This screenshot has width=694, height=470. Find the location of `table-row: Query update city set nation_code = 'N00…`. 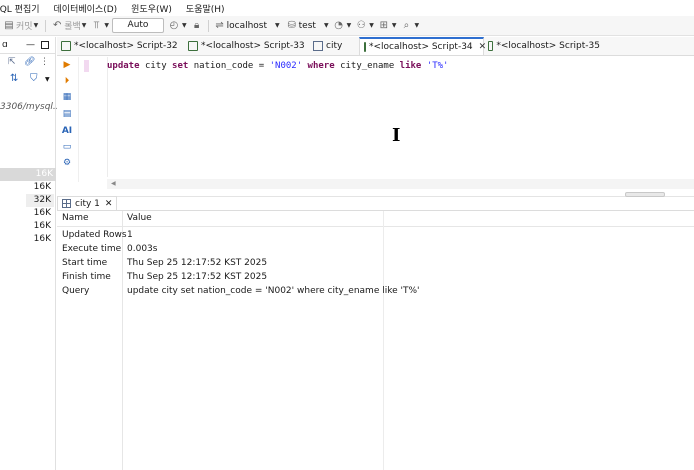

table-row: Query update city set nation_code = 'N00… is located at coordinates (375, 291).